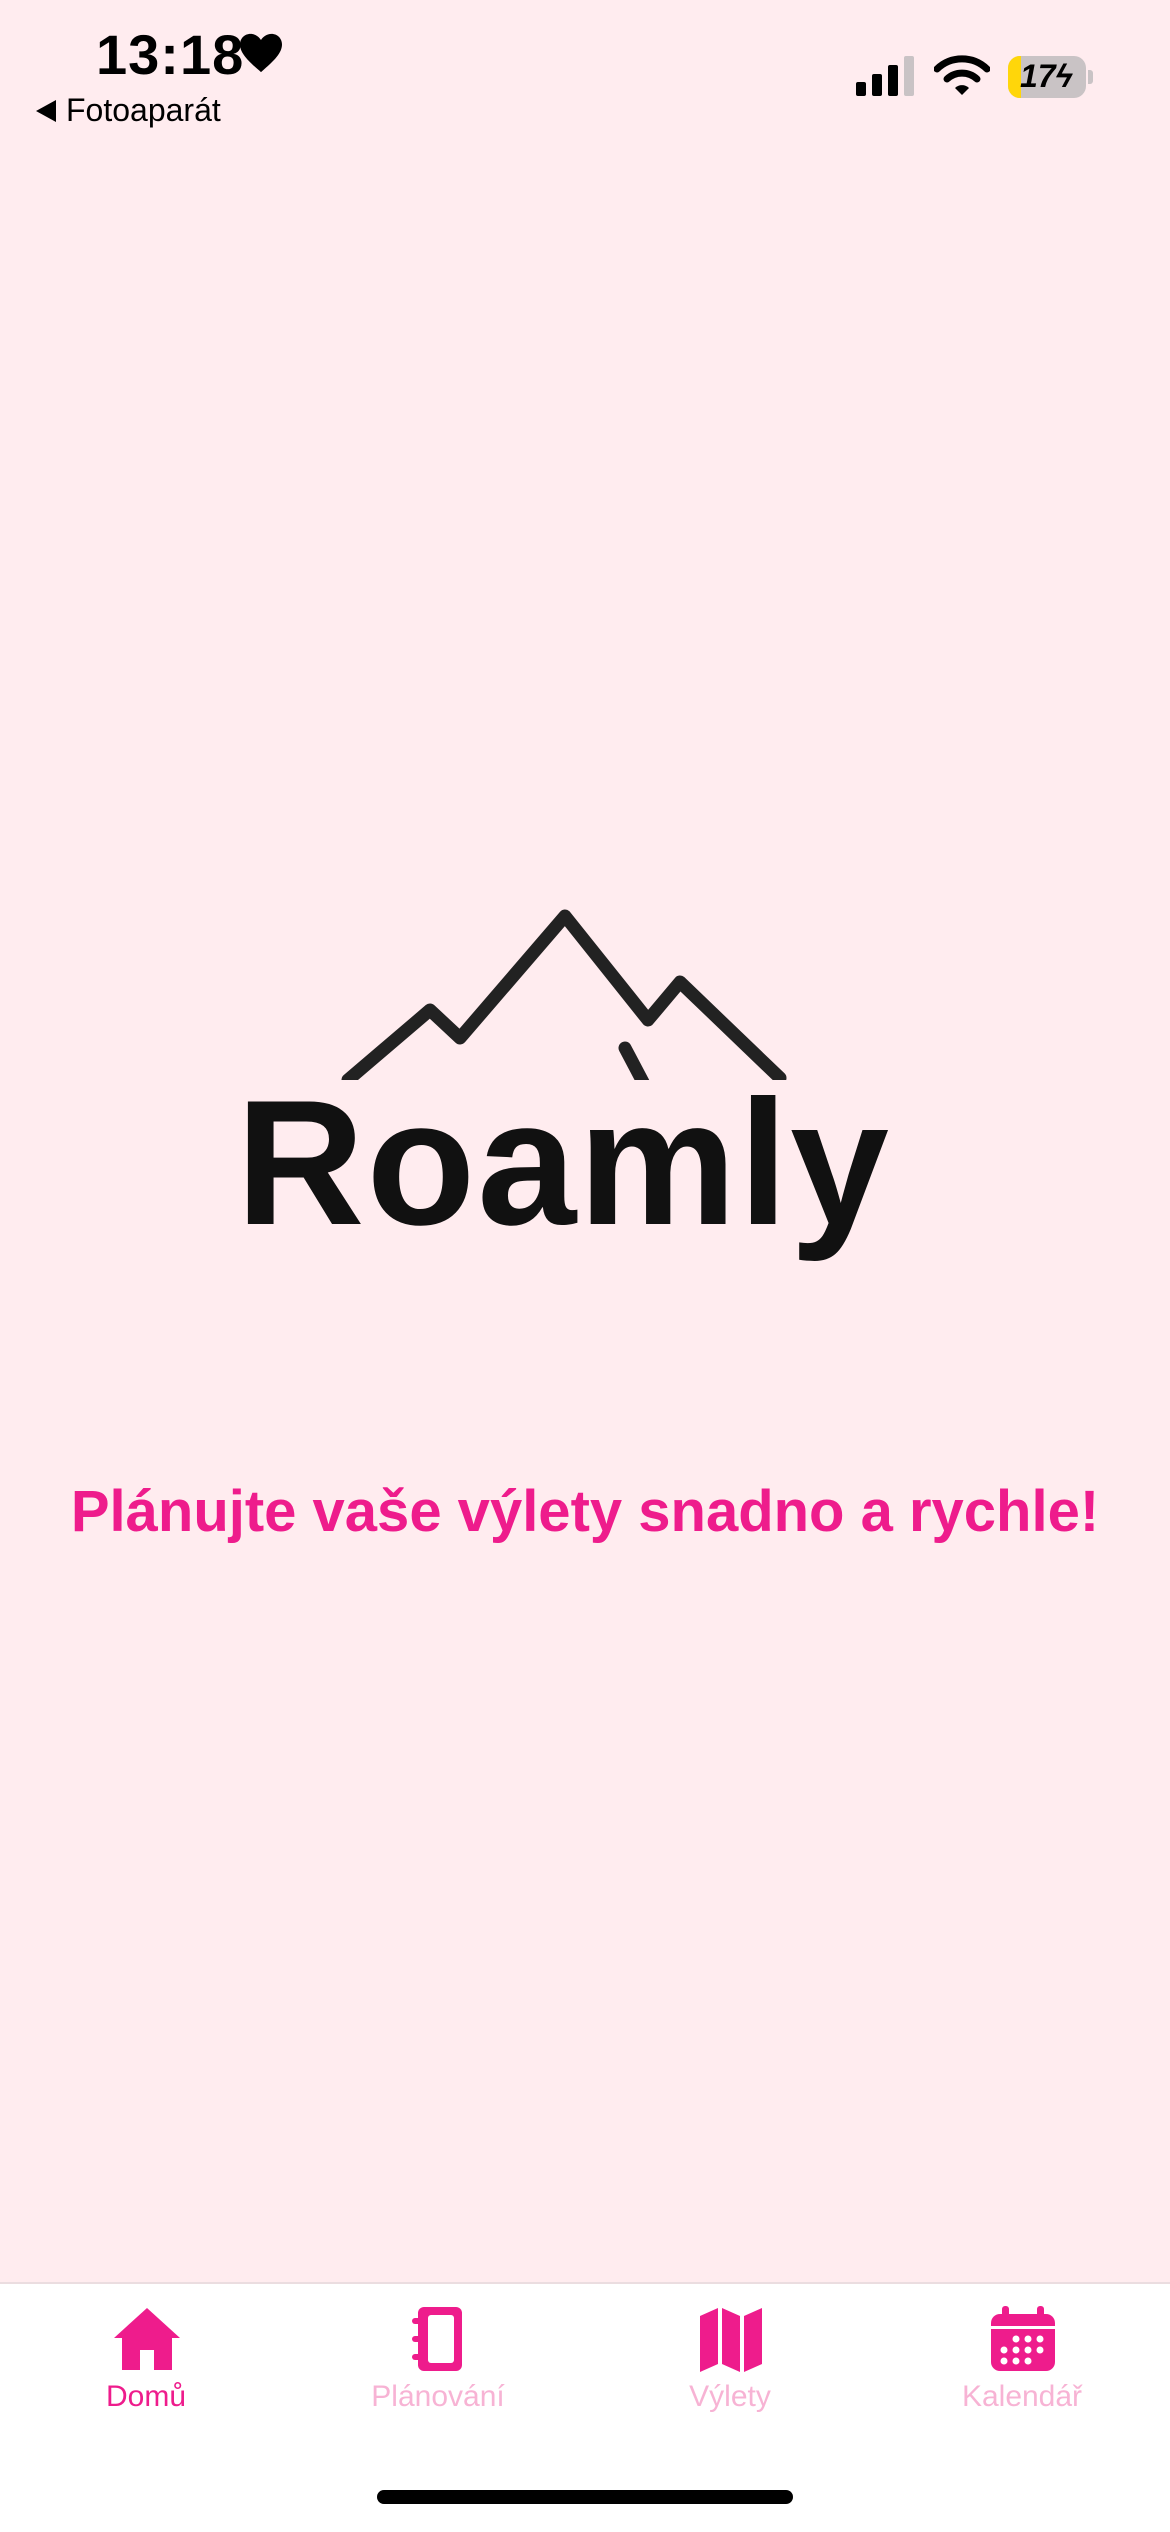  I want to click on tab-calendar: Kalendář, so click(1022, 2359).